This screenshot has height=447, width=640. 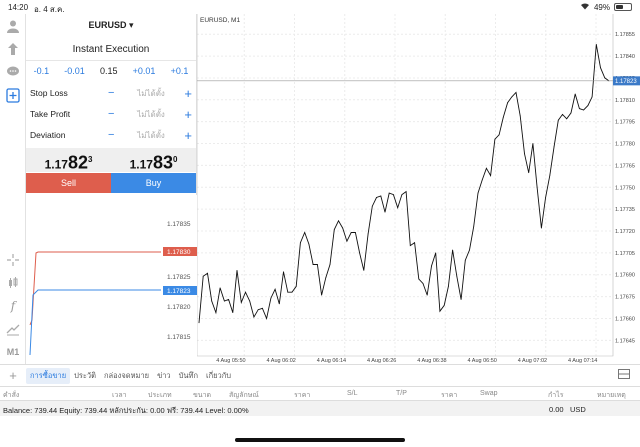 What do you see at coordinates (13, 49) in the screenshot?
I see `trade-icon` at bounding box center [13, 49].